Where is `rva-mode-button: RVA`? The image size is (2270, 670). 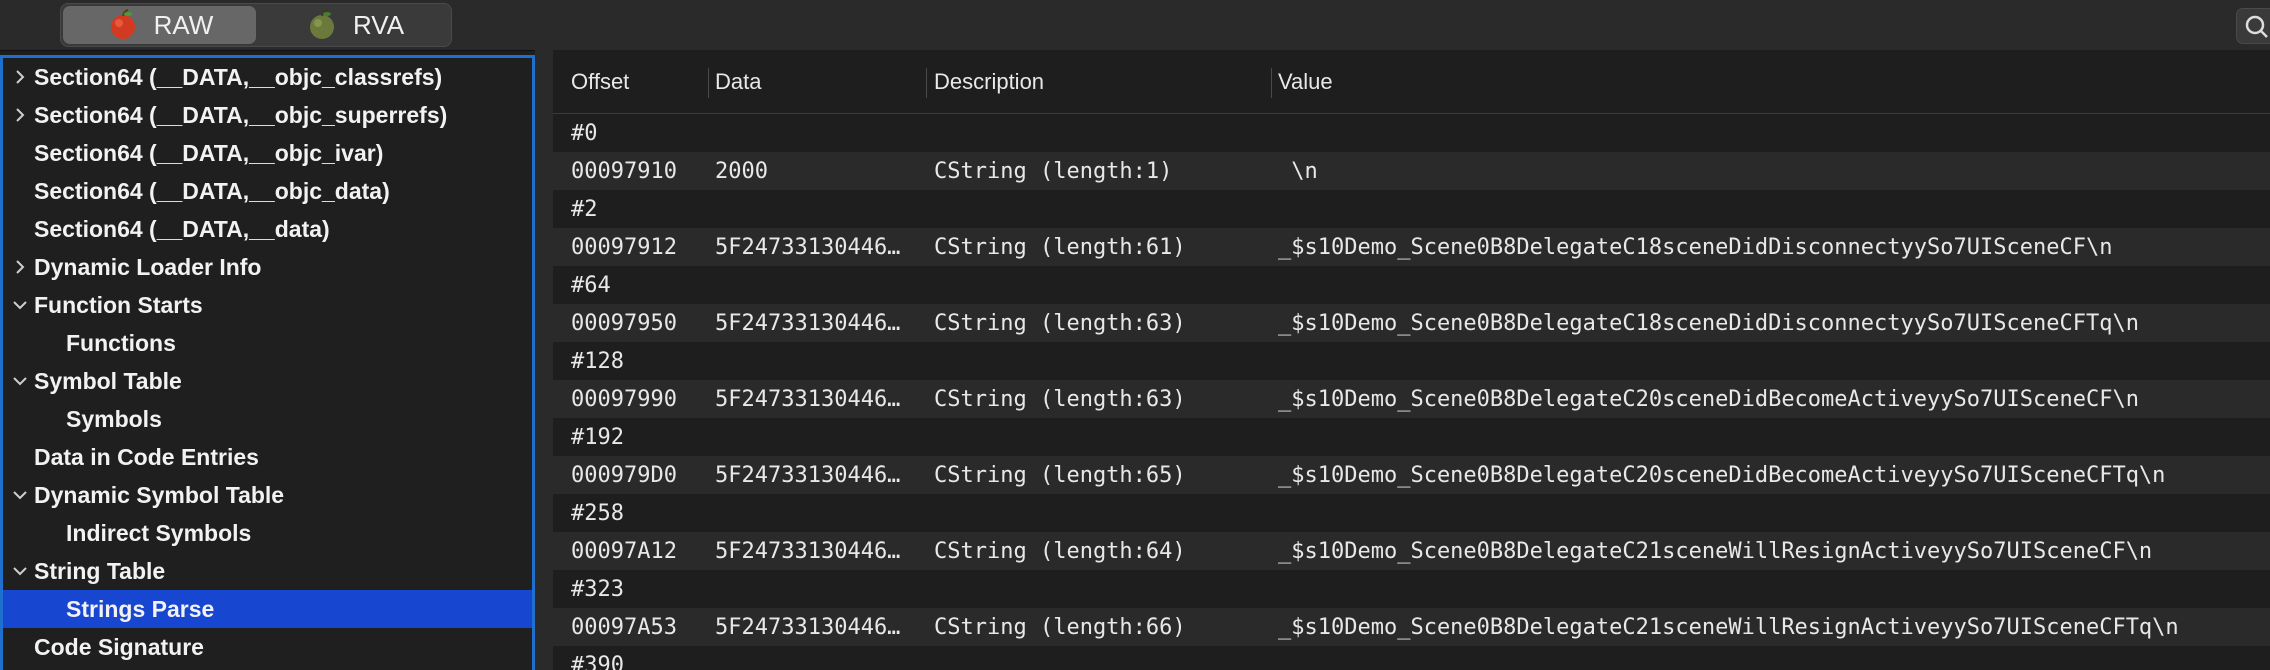 rva-mode-button: RVA is located at coordinates (354, 25).